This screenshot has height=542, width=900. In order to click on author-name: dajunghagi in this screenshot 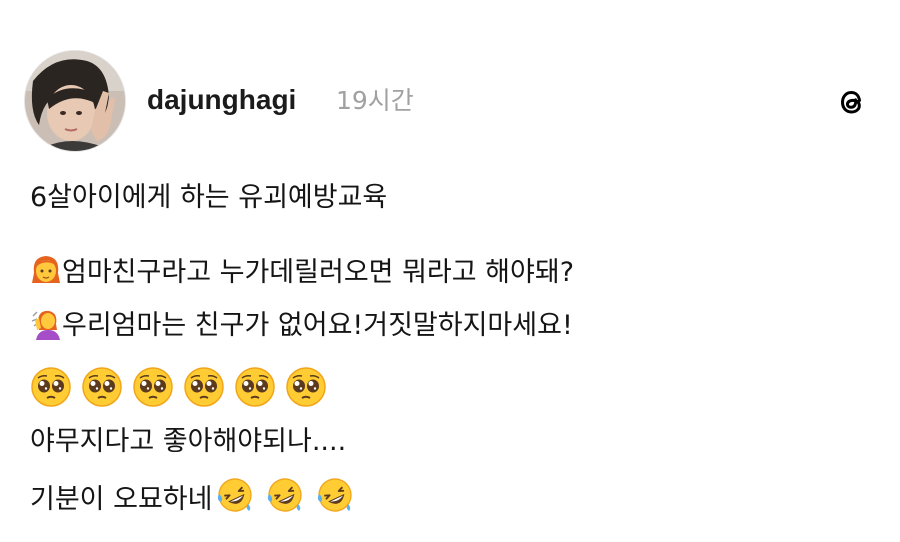, I will do `click(221, 100)`.